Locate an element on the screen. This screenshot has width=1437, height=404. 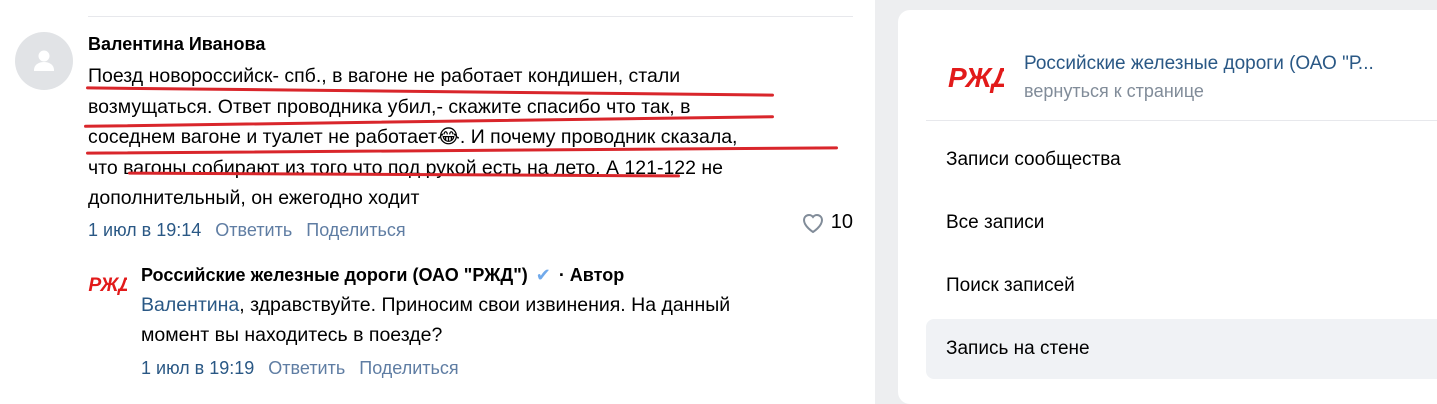
comment-meta: 1 июл в 19:14 Ответить Поделиться is located at coordinates (473, 230).